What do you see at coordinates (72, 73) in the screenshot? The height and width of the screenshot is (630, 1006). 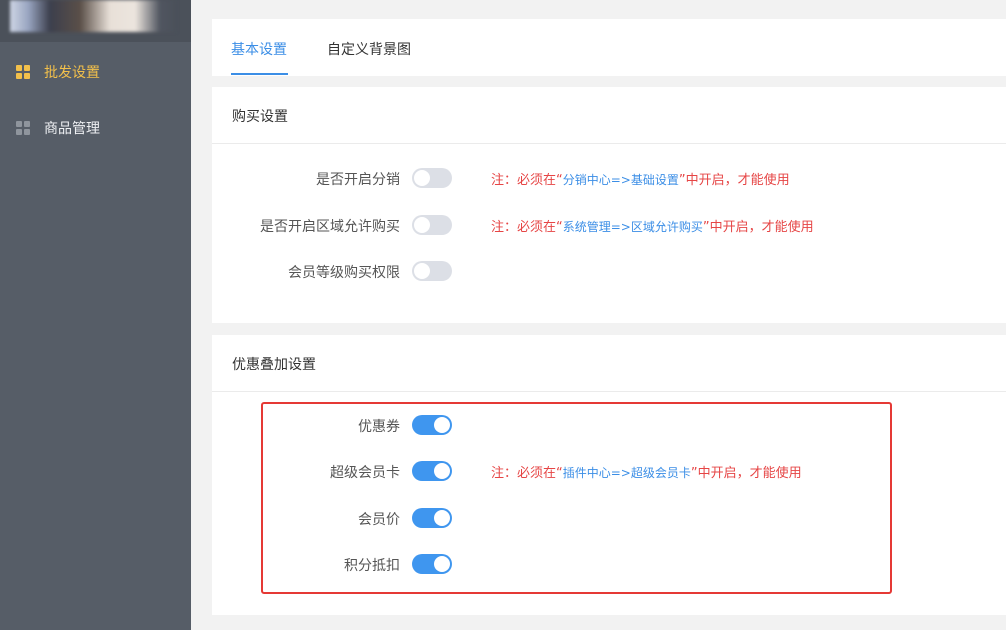 I see `sidebar-item-label: 批发设置` at bounding box center [72, 73].